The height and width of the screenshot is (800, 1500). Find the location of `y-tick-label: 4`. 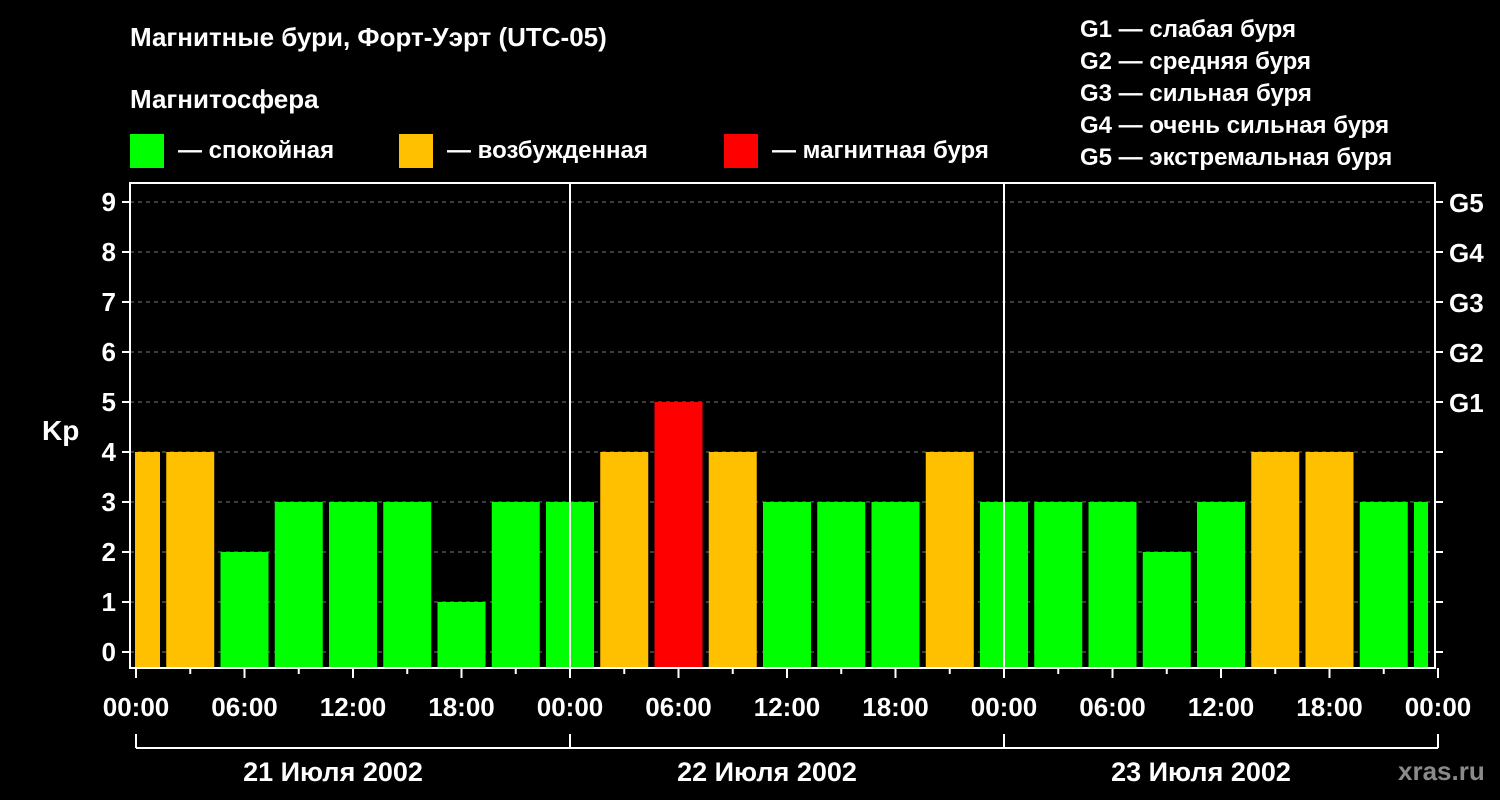

y-tick-label: 4 is located at coordinates (109, 452).